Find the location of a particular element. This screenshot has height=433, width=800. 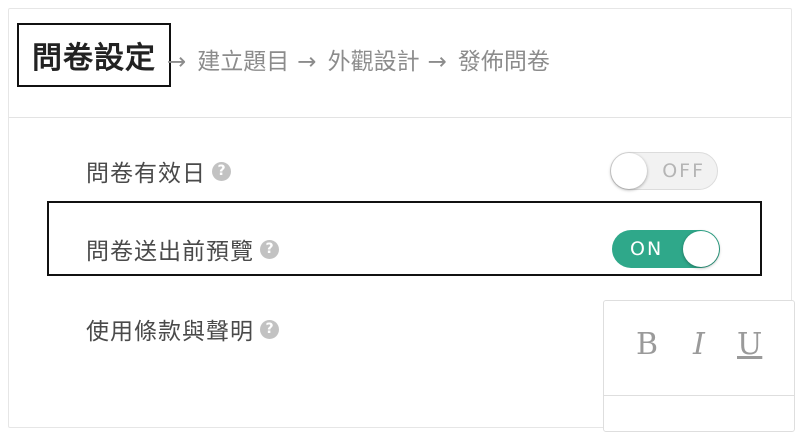

editor-toolbar: B I U is located at coordinates (699, 348).